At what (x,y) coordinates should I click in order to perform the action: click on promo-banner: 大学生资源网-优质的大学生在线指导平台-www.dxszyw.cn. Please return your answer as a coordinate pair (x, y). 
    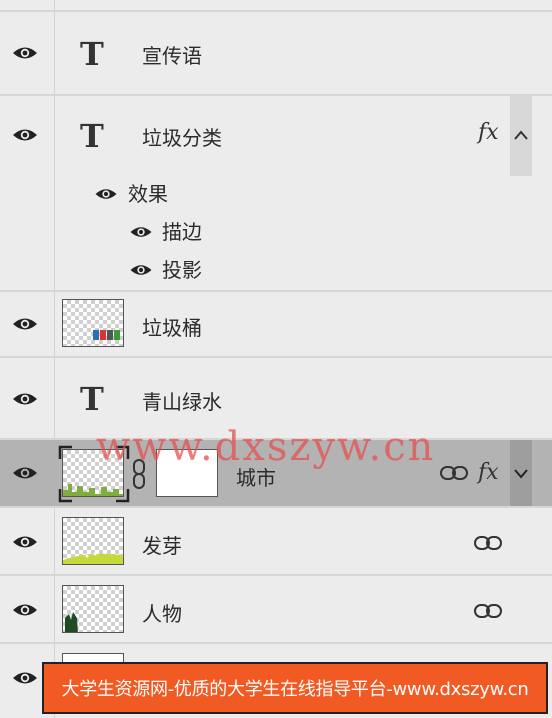
    Looking at the image, I should click on (295, 688).